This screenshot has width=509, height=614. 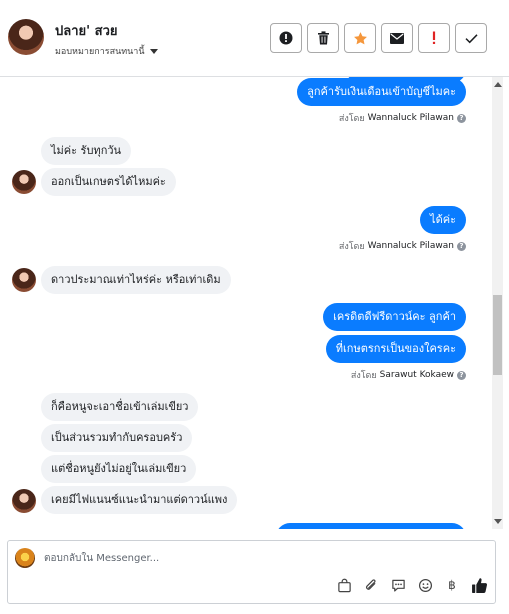 I want to click on page-avatar, so click(x=25, y=558).